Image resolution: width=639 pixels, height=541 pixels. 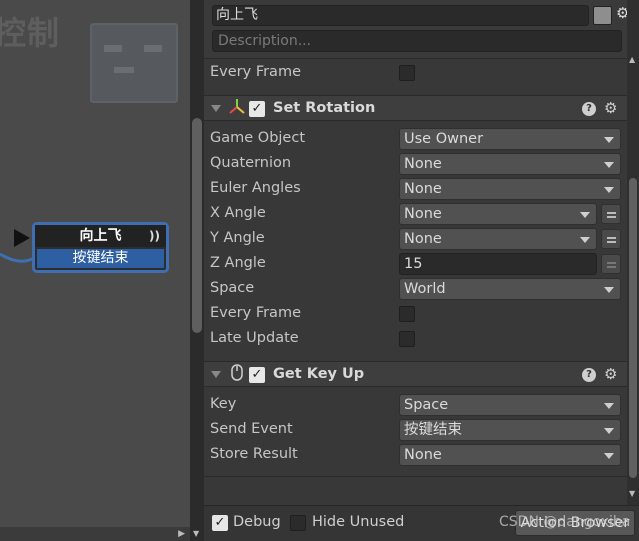 I want to click on y-angle-row: Y Angle None, so click(x=415, y=239).